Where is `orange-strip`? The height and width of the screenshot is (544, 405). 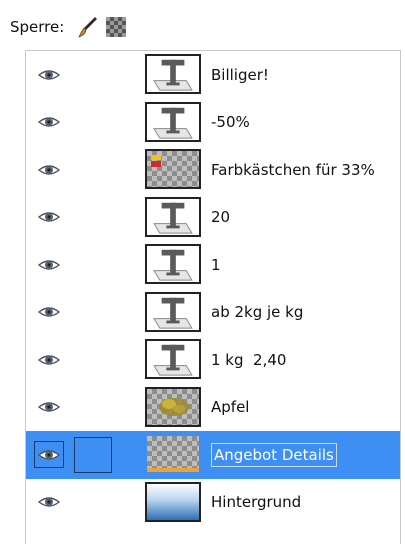 orange-strip is located at coordinates (173, 470).